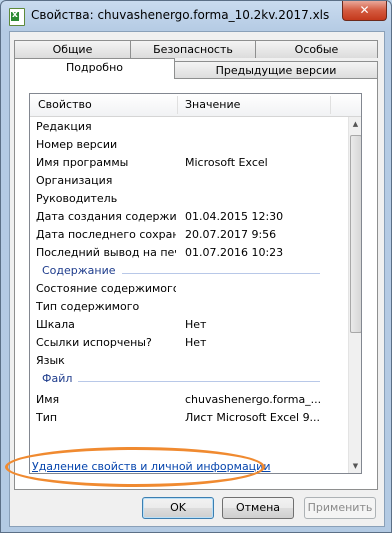 The width and height of the screenshot is (392, 533). I want to click on scroll-up-arrow-icon: ▲, so click(355, 124).